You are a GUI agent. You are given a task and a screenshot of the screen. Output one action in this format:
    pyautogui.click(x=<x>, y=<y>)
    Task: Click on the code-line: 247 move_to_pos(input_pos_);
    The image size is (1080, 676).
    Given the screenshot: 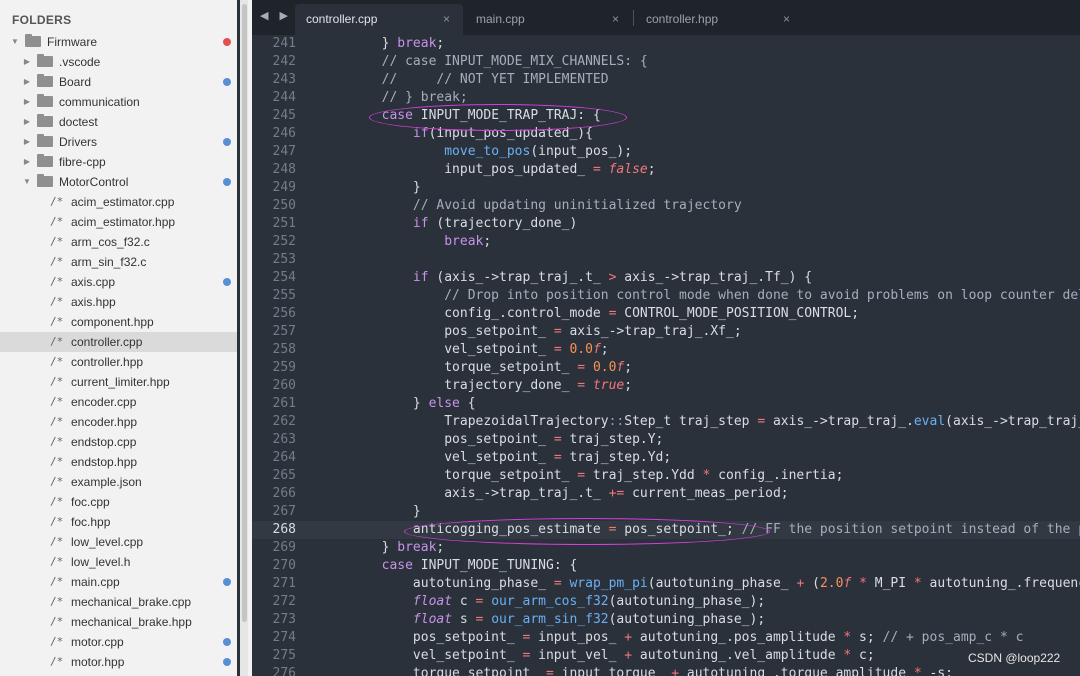 What is the action you would take?
    pyautogui.click(x=666, y=152)
    